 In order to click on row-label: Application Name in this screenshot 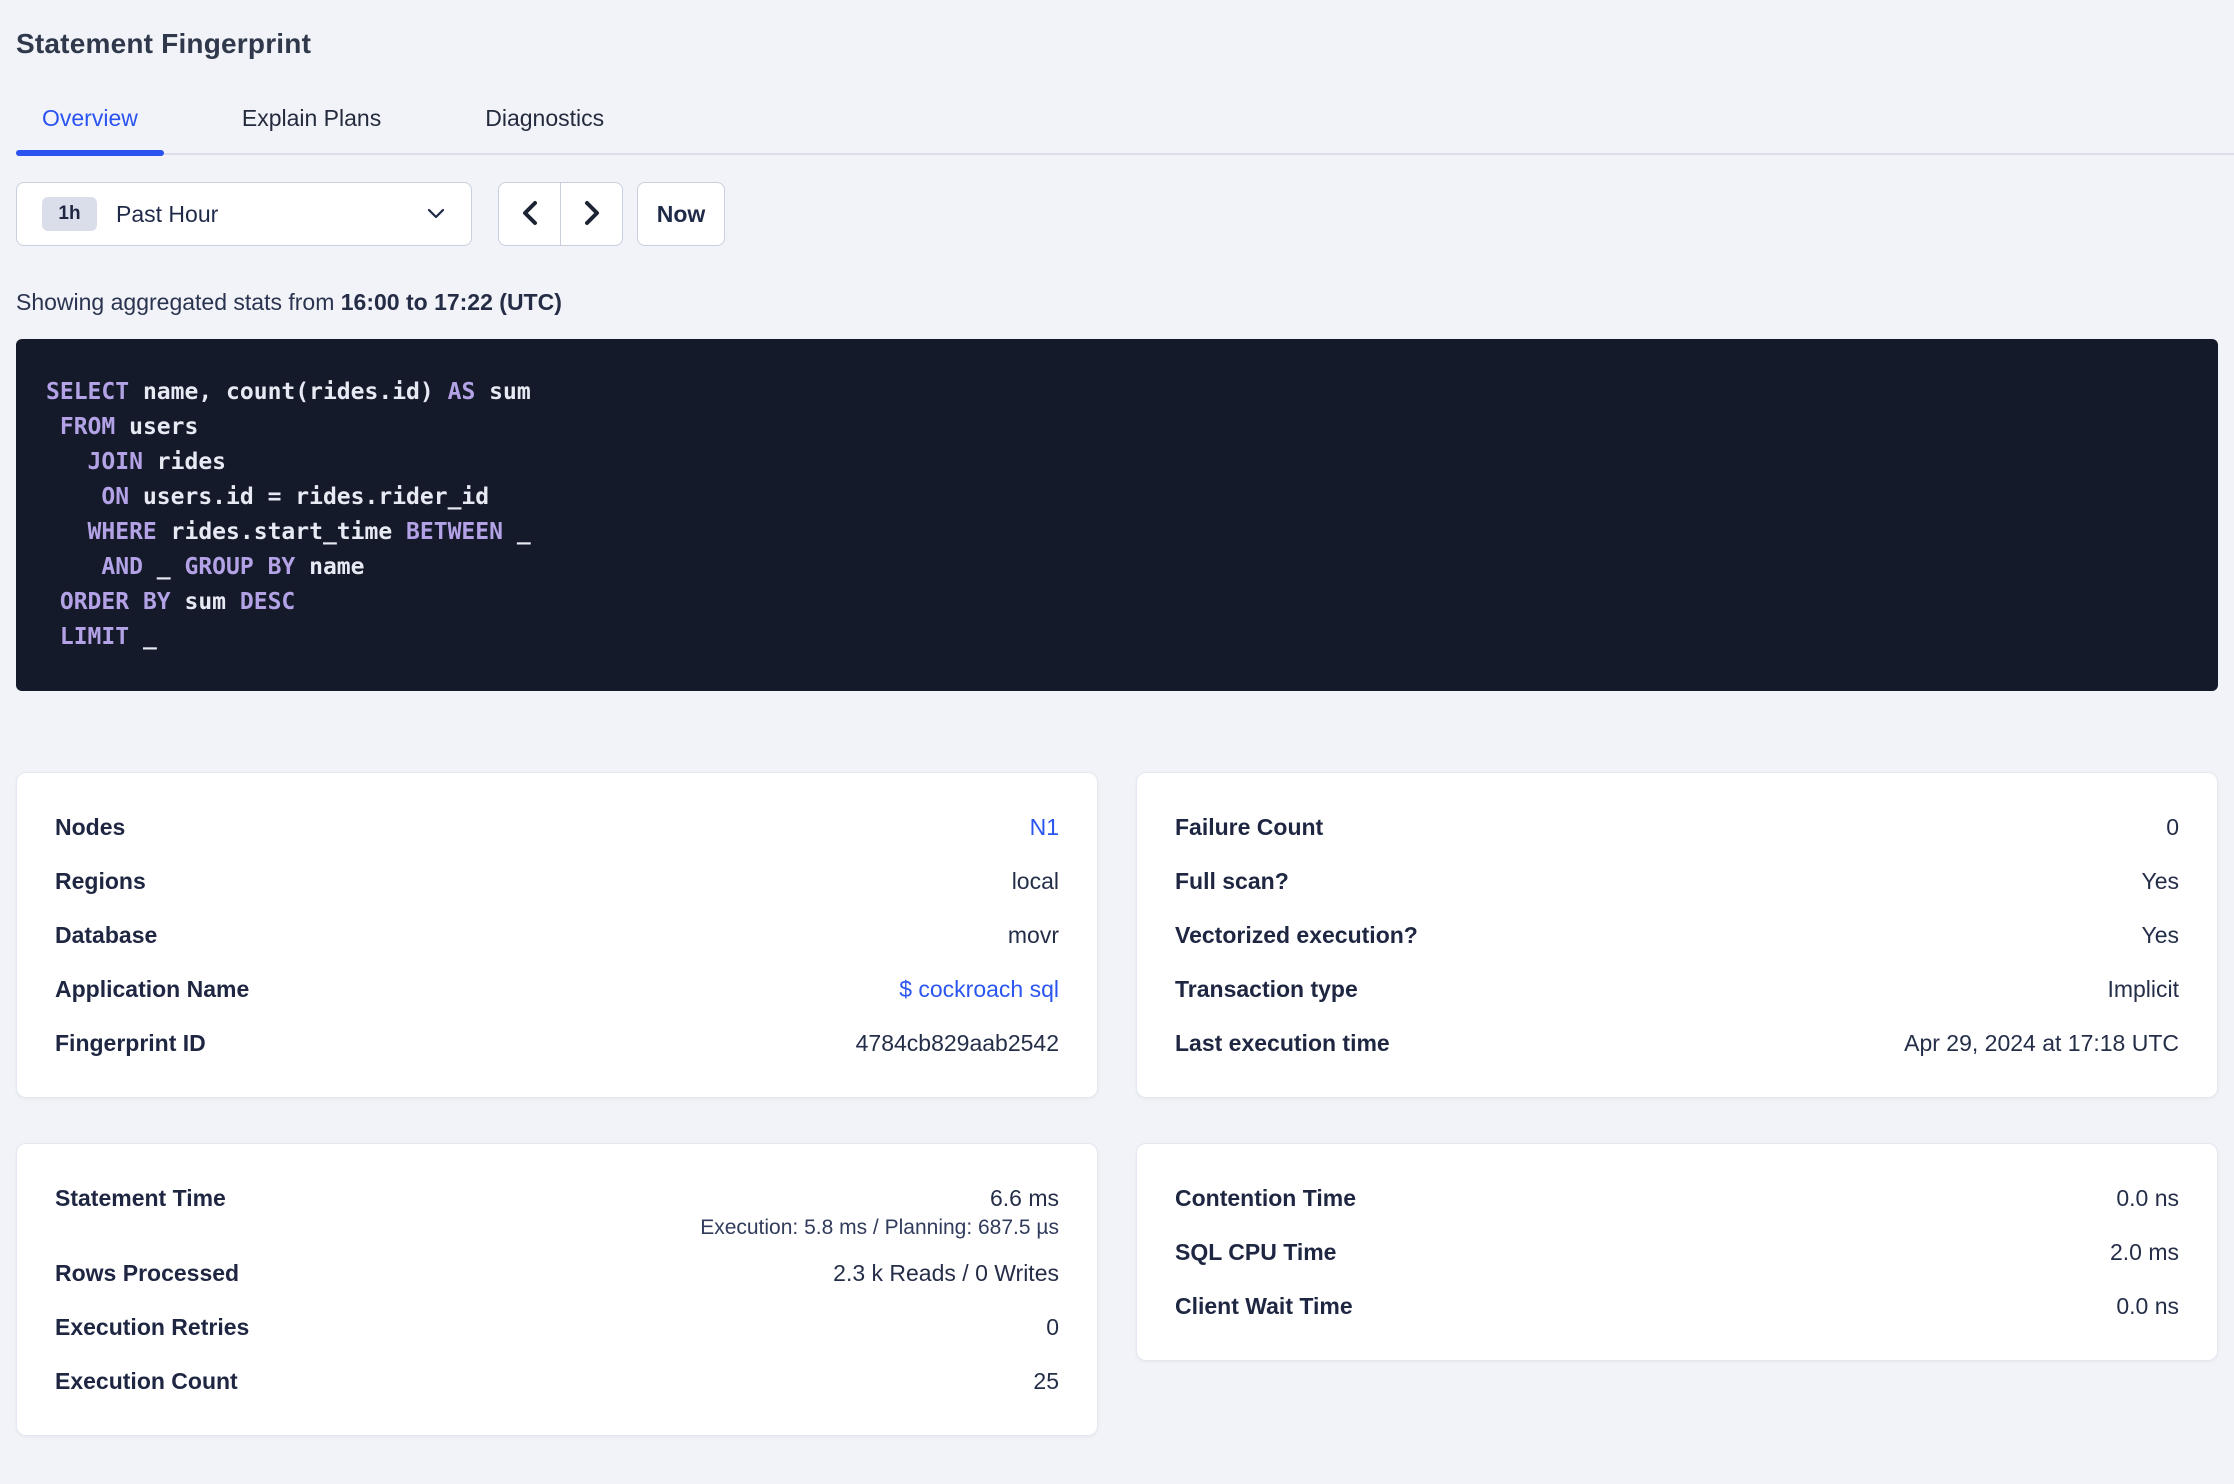, I will do `click(152, 988)`.